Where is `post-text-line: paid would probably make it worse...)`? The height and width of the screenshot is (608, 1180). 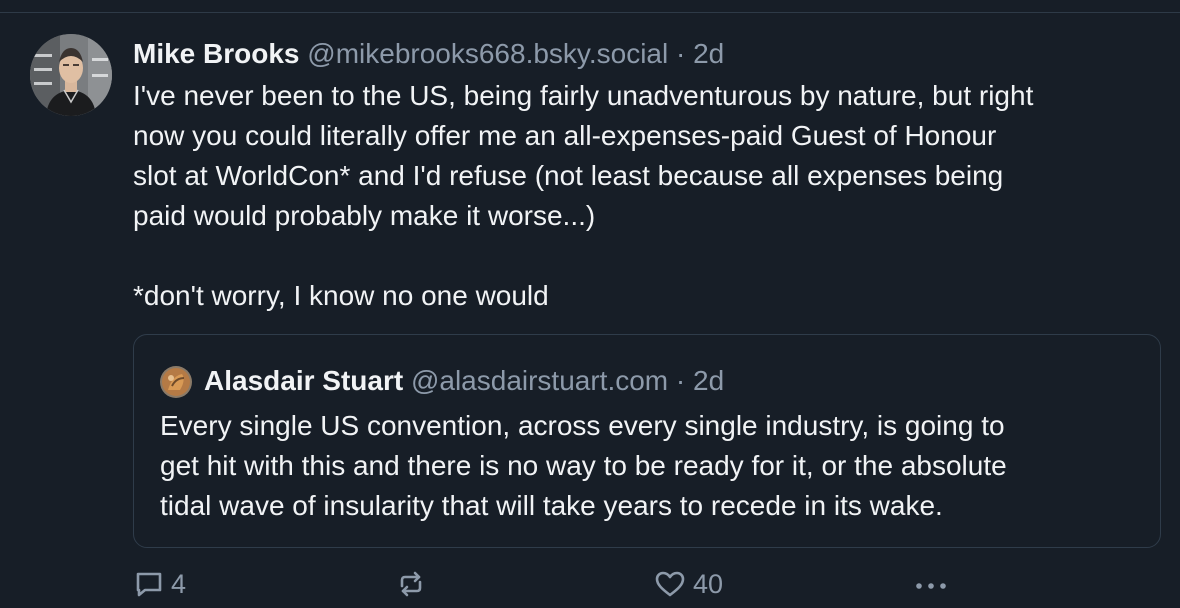
post-text-line: paid would probably make it worse...) is located at coordinates (364, 215).